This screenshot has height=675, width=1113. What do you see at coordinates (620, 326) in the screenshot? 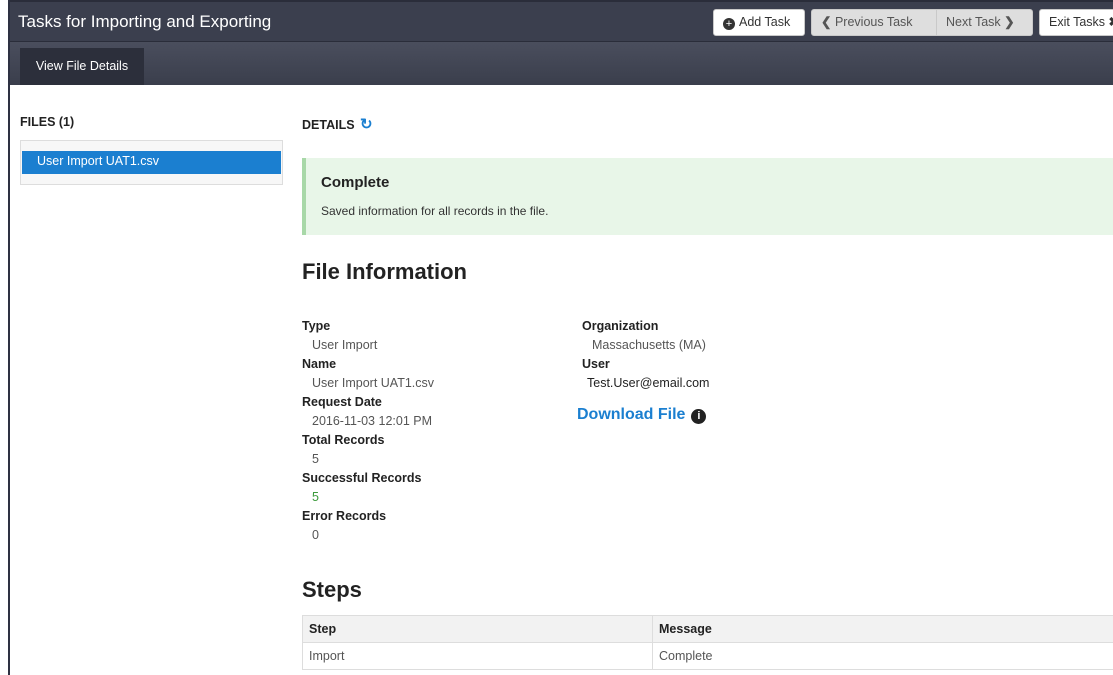
I see `organization-label: Organization` at bounding box center [620, 326].